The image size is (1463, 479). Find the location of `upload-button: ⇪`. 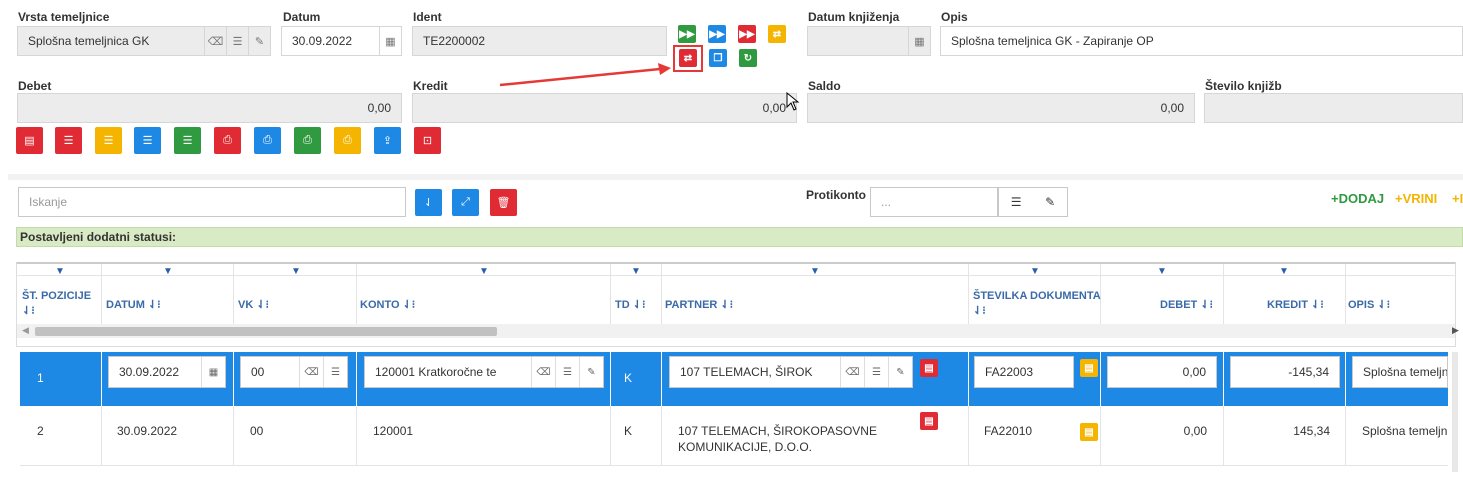

upload-button: ⇪ is located at coordinates (387, 140).